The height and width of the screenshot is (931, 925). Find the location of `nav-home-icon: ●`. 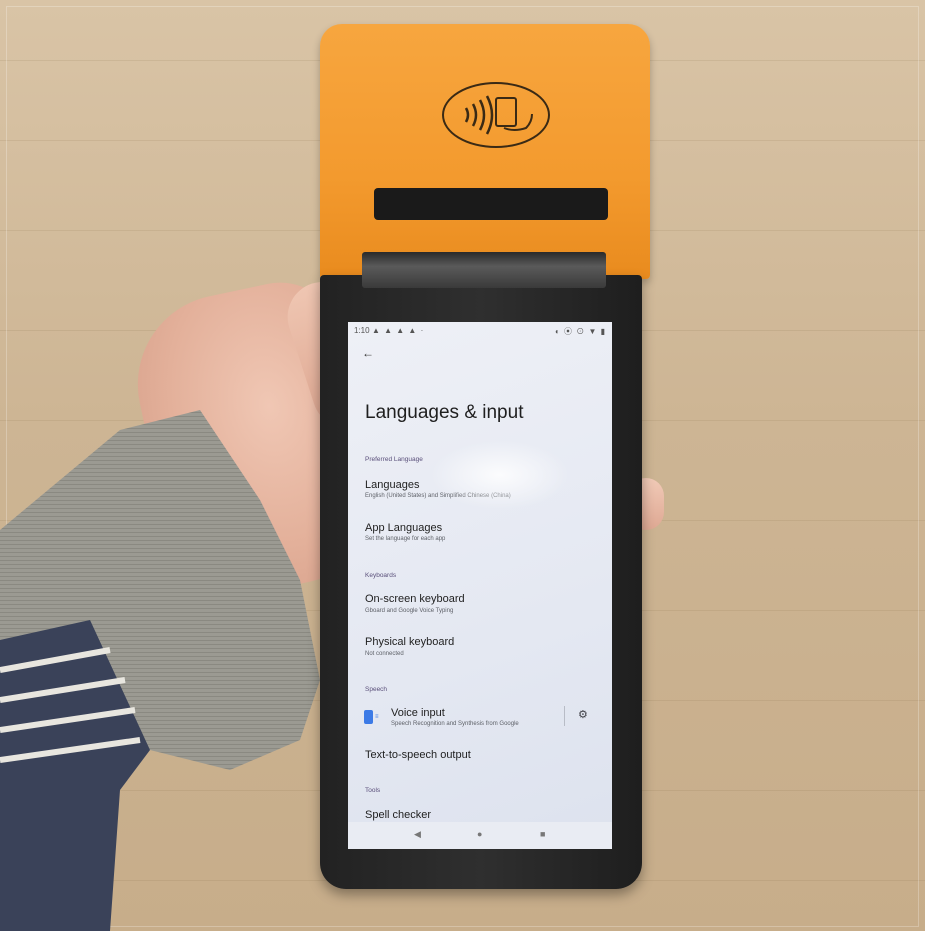

nav-home-icon: ● is located at coordinates (479, 834).